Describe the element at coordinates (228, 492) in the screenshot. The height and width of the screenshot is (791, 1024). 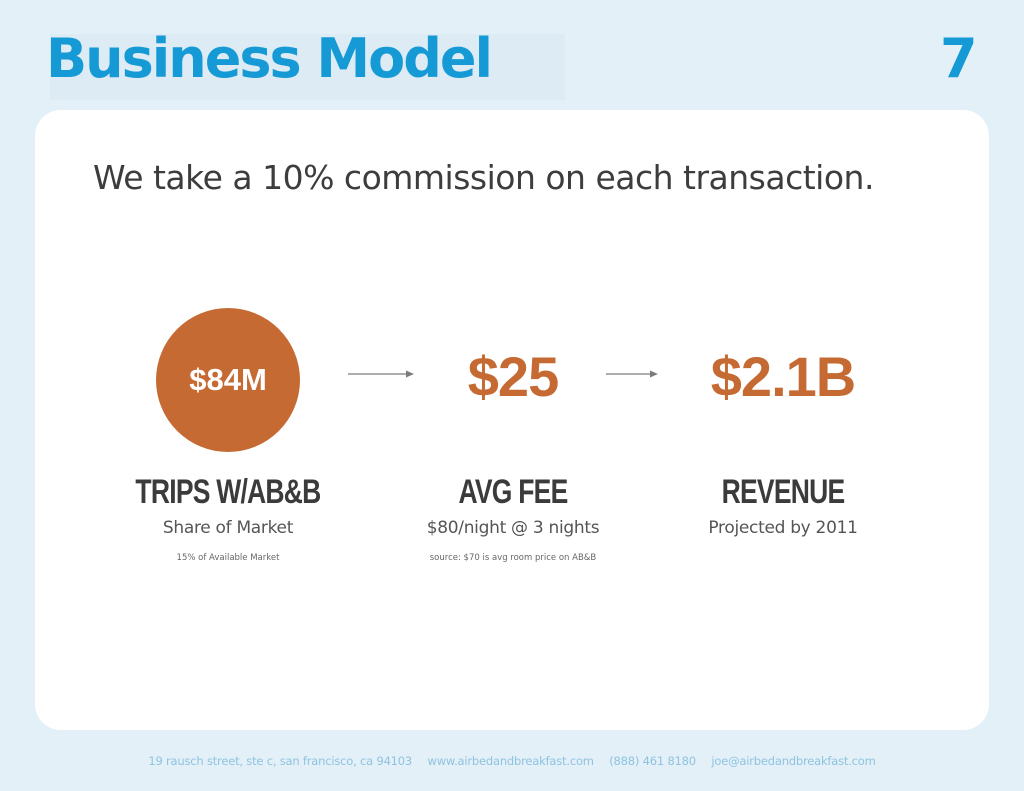
I see `trips-label: TRIPS W/AB&B` at that location.